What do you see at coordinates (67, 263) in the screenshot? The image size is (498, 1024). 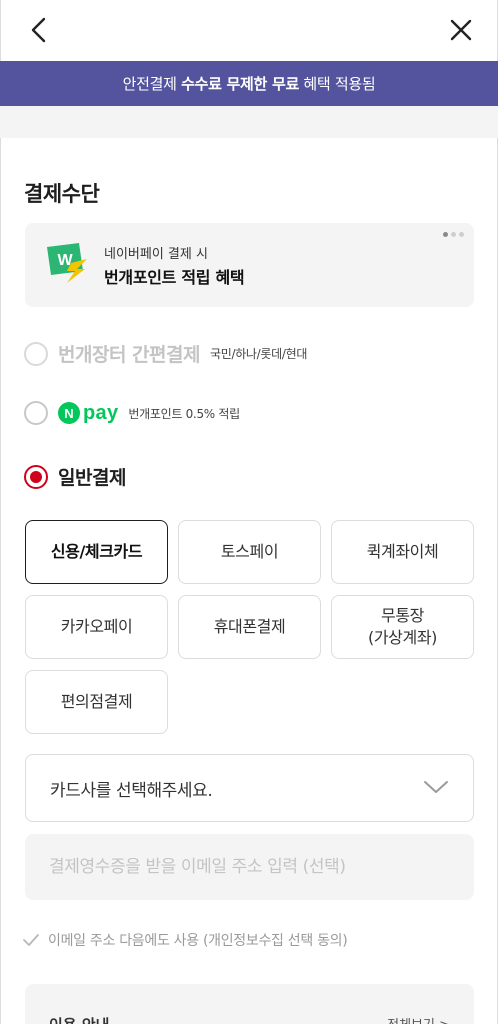 I see `bunjang-points-icon: W` at bounding box center [67, 263].